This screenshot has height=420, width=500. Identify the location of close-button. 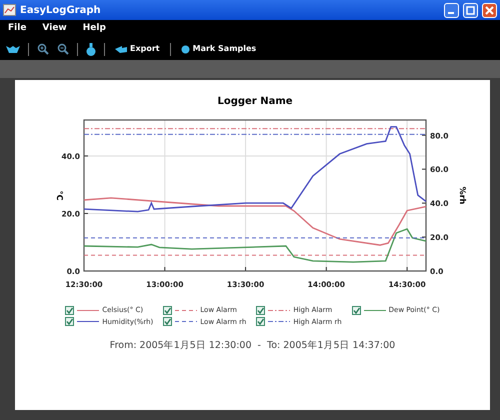
(489, 10).